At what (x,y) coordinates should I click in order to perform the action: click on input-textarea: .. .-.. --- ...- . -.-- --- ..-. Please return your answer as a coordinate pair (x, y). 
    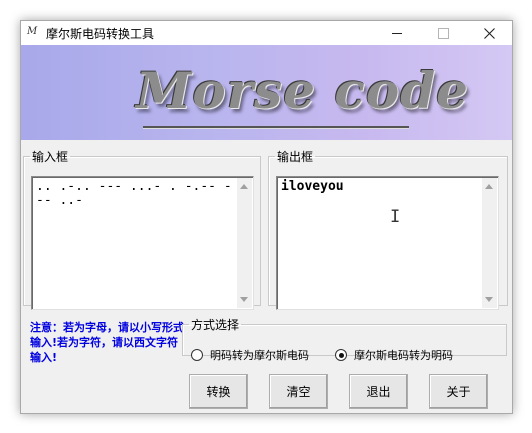
    Looking at the image, I should click on (142, 243).